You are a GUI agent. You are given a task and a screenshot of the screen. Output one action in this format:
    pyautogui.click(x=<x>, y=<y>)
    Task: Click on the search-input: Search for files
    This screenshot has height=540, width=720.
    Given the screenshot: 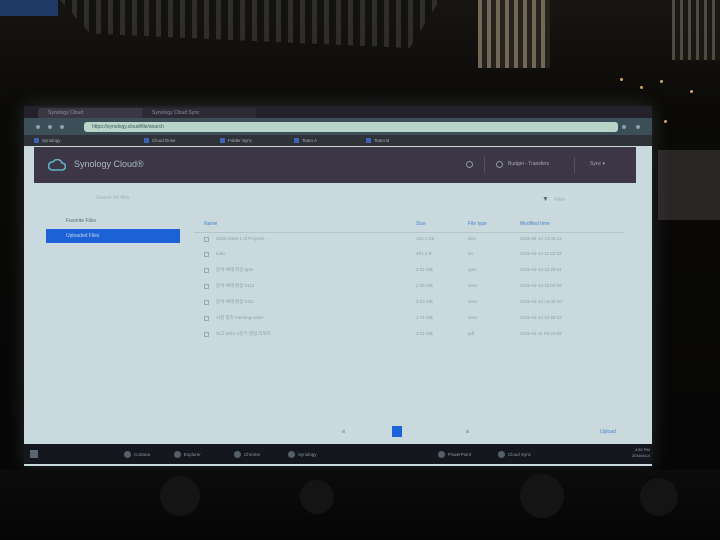 What is the action you would take?
    pyautogui.click(x=112, y=198)
    